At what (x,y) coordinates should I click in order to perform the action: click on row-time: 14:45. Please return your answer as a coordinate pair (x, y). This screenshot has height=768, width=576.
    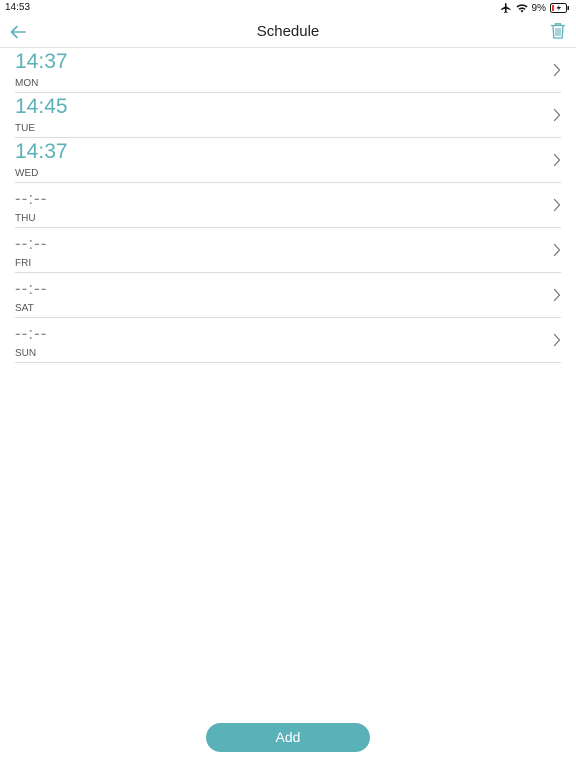
    Looking at the image, I should click on (41, 106).